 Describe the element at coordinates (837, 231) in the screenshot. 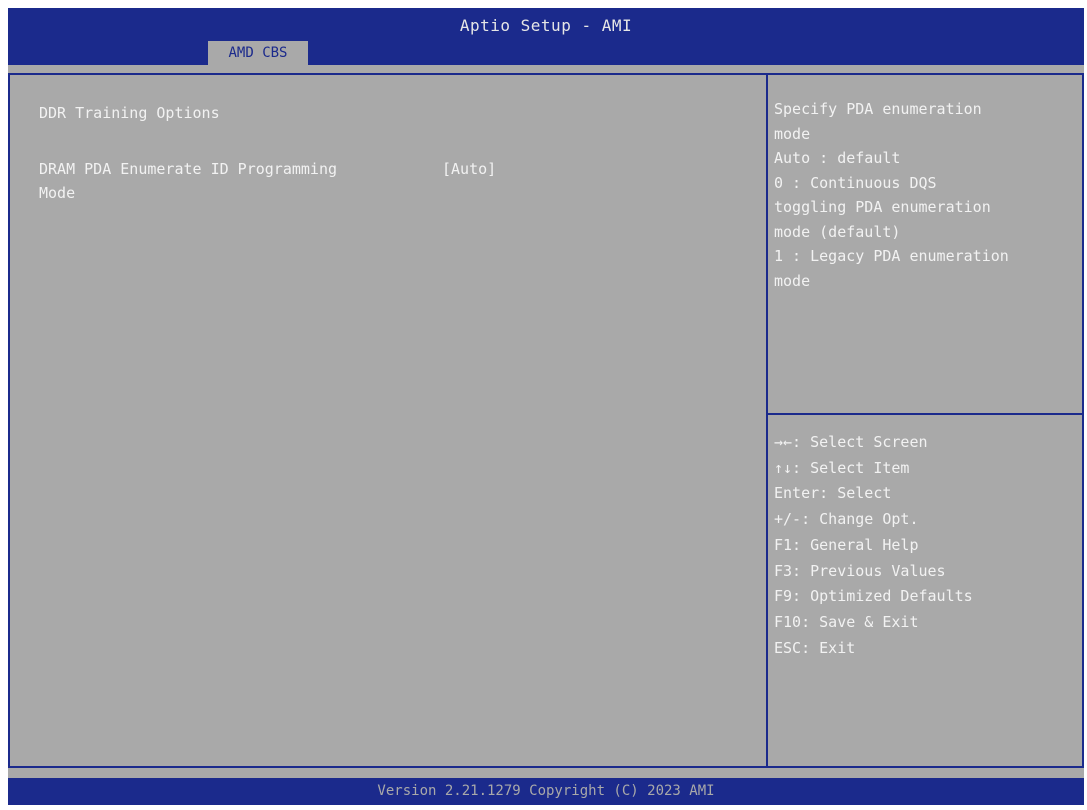

I see `help-line: mode (default)` at that location.